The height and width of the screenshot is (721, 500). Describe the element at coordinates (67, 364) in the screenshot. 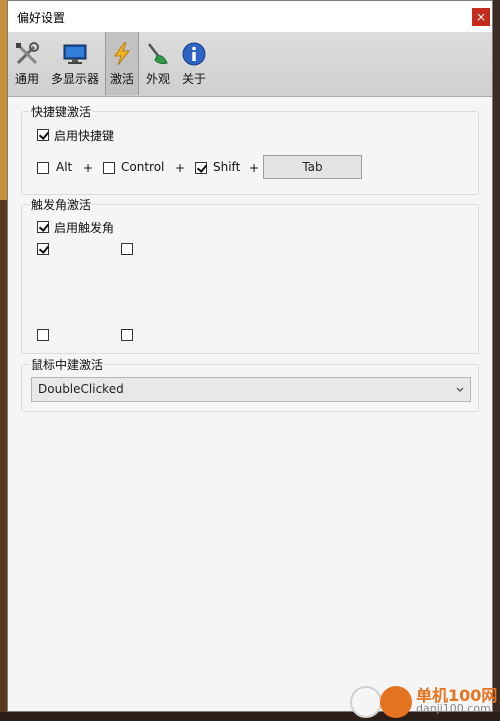

I see `mouse-middle-group-title: 鼠标中建激活` at that location.